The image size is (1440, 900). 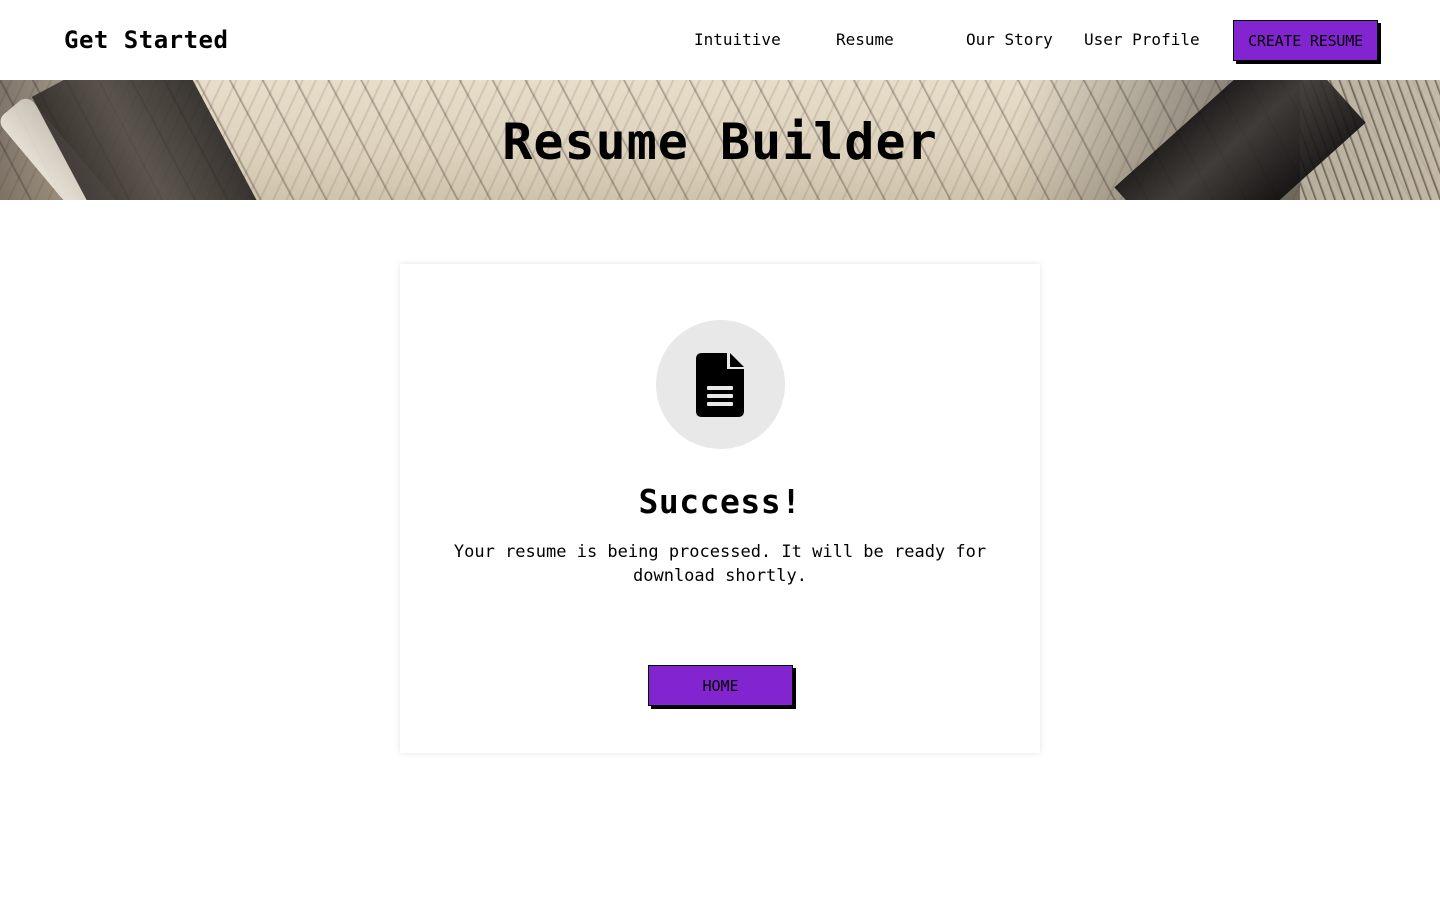 What do you see at coordinates (1305, 40) in the screenshot?
I see `create-resume-button: CREATE RESUME` at bounding box center [1305, 40].